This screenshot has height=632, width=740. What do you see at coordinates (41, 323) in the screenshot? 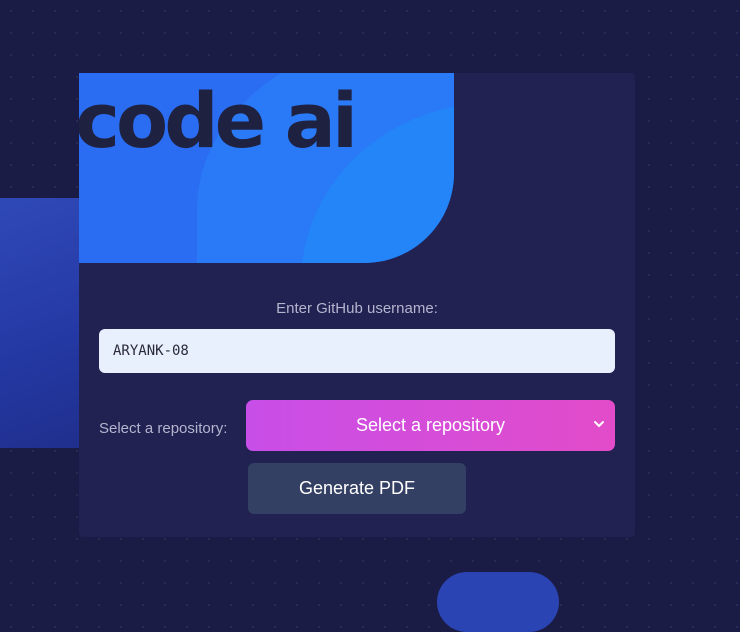
I see `decorative-side-panel` at bounding box center [41, 323].